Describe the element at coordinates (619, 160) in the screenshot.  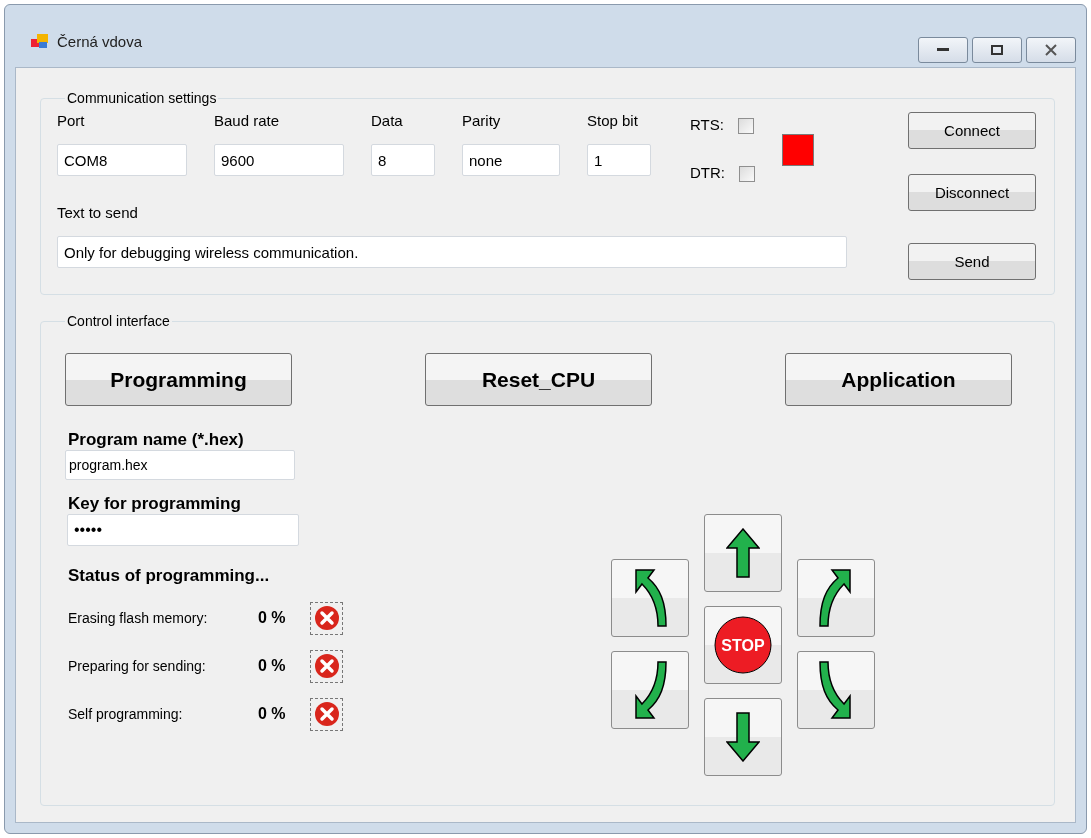
I see `input-field: 1` at that location.